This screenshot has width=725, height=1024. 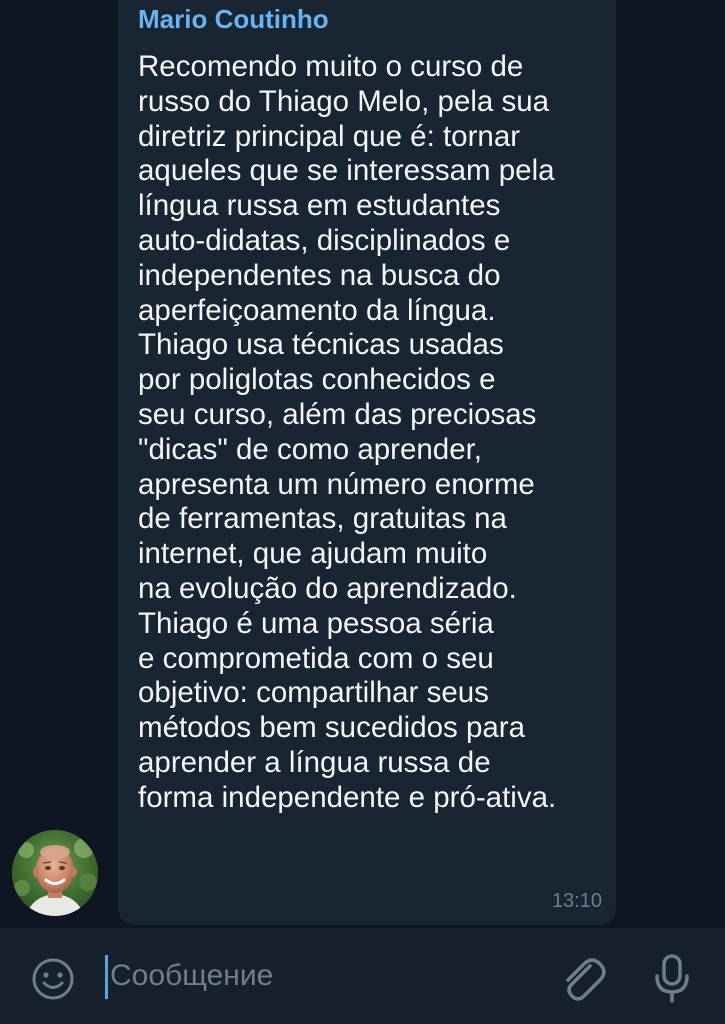 I want to click on message-line: forma independente e pró-ativa., so click(x=347, y=797).